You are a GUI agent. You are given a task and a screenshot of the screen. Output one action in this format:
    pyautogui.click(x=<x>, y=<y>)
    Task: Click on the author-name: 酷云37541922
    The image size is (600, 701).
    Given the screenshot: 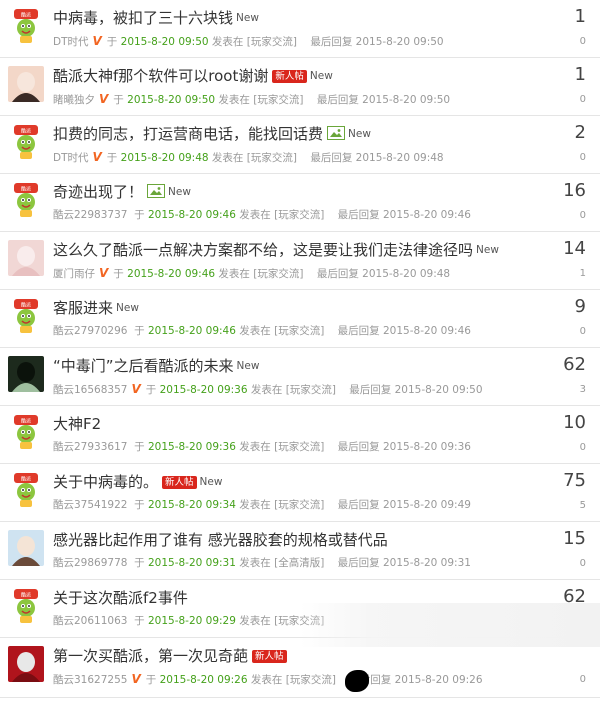 What is the action you would take?
    pyautogui.click(x=90, y=505)
    